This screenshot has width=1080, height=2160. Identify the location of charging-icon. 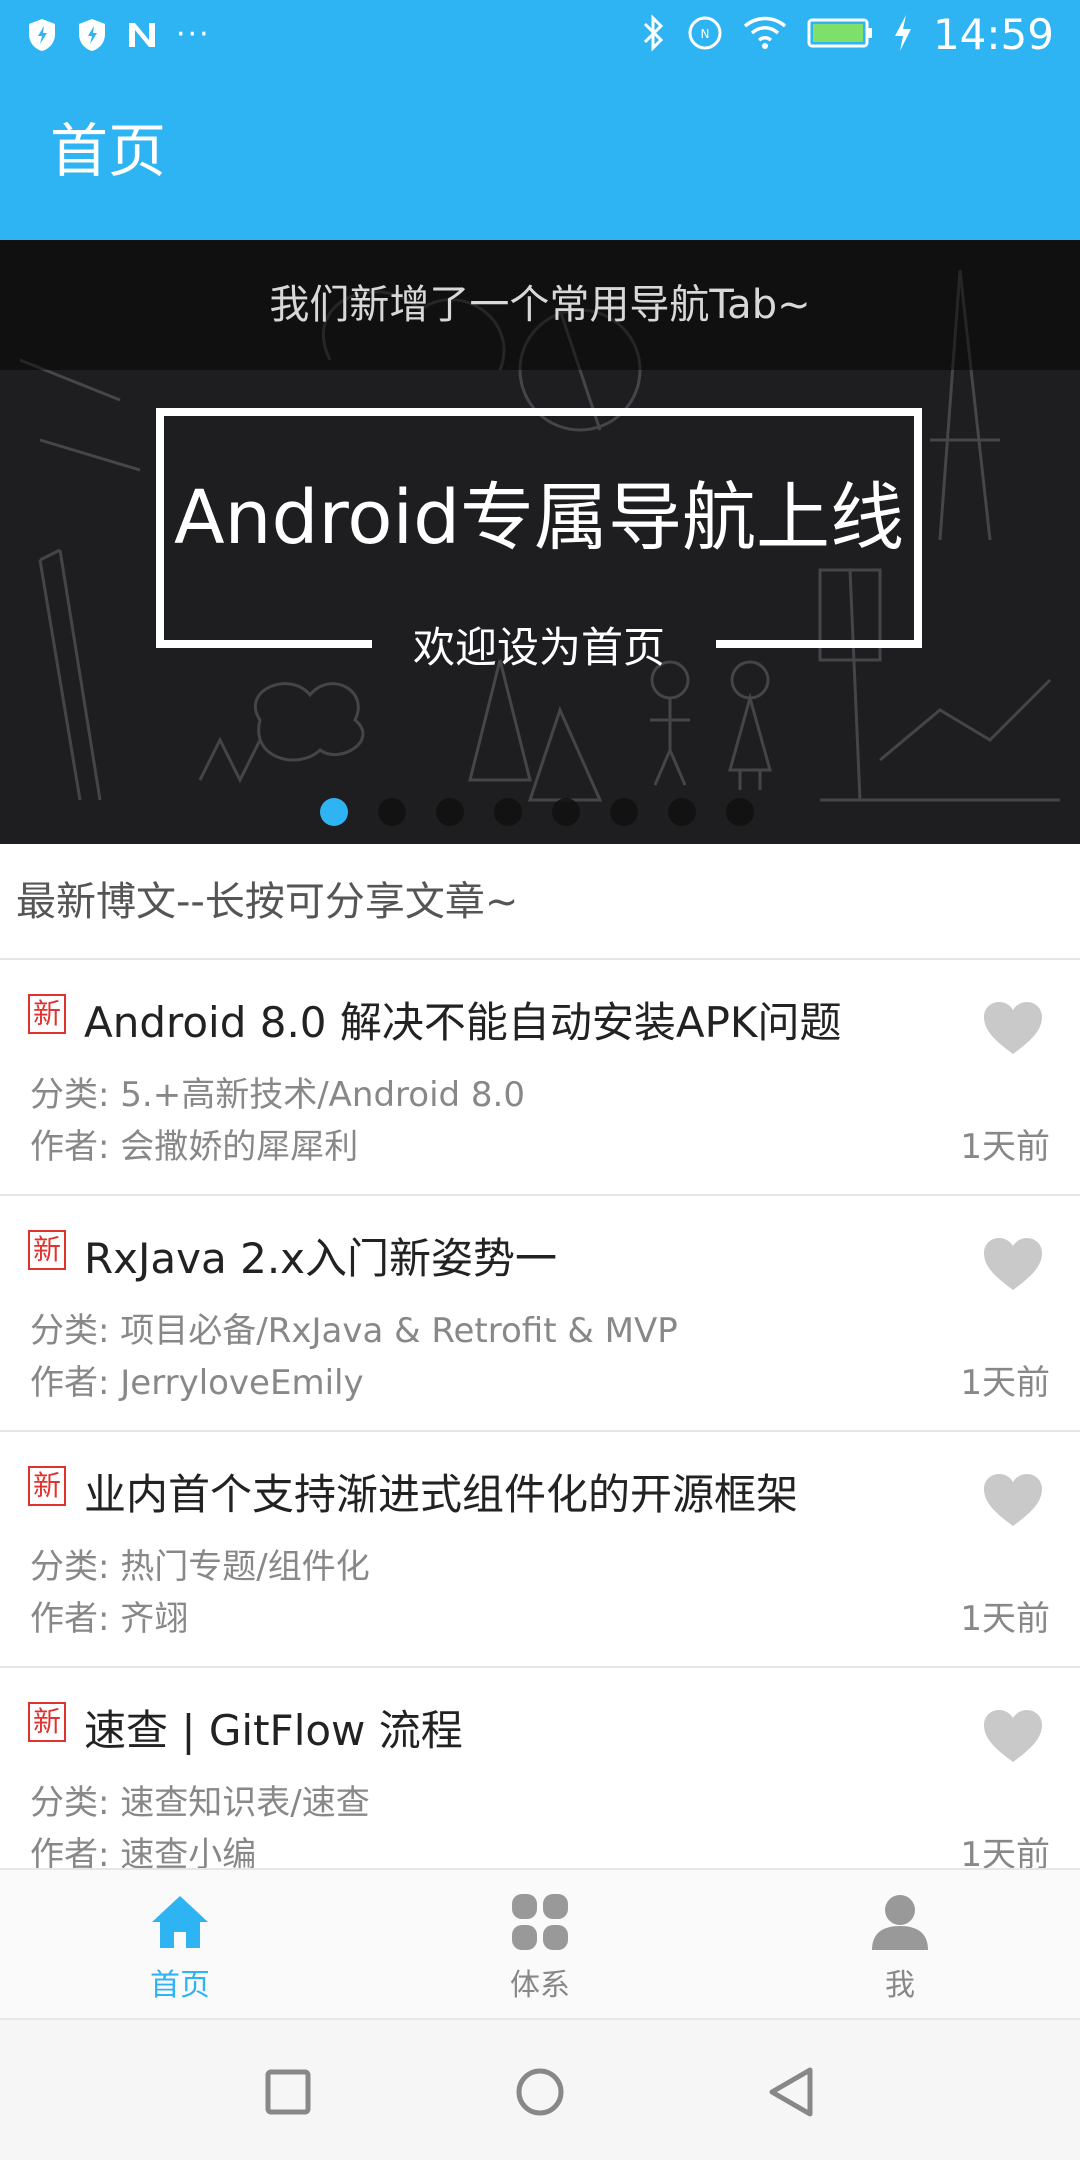
(903, 35).